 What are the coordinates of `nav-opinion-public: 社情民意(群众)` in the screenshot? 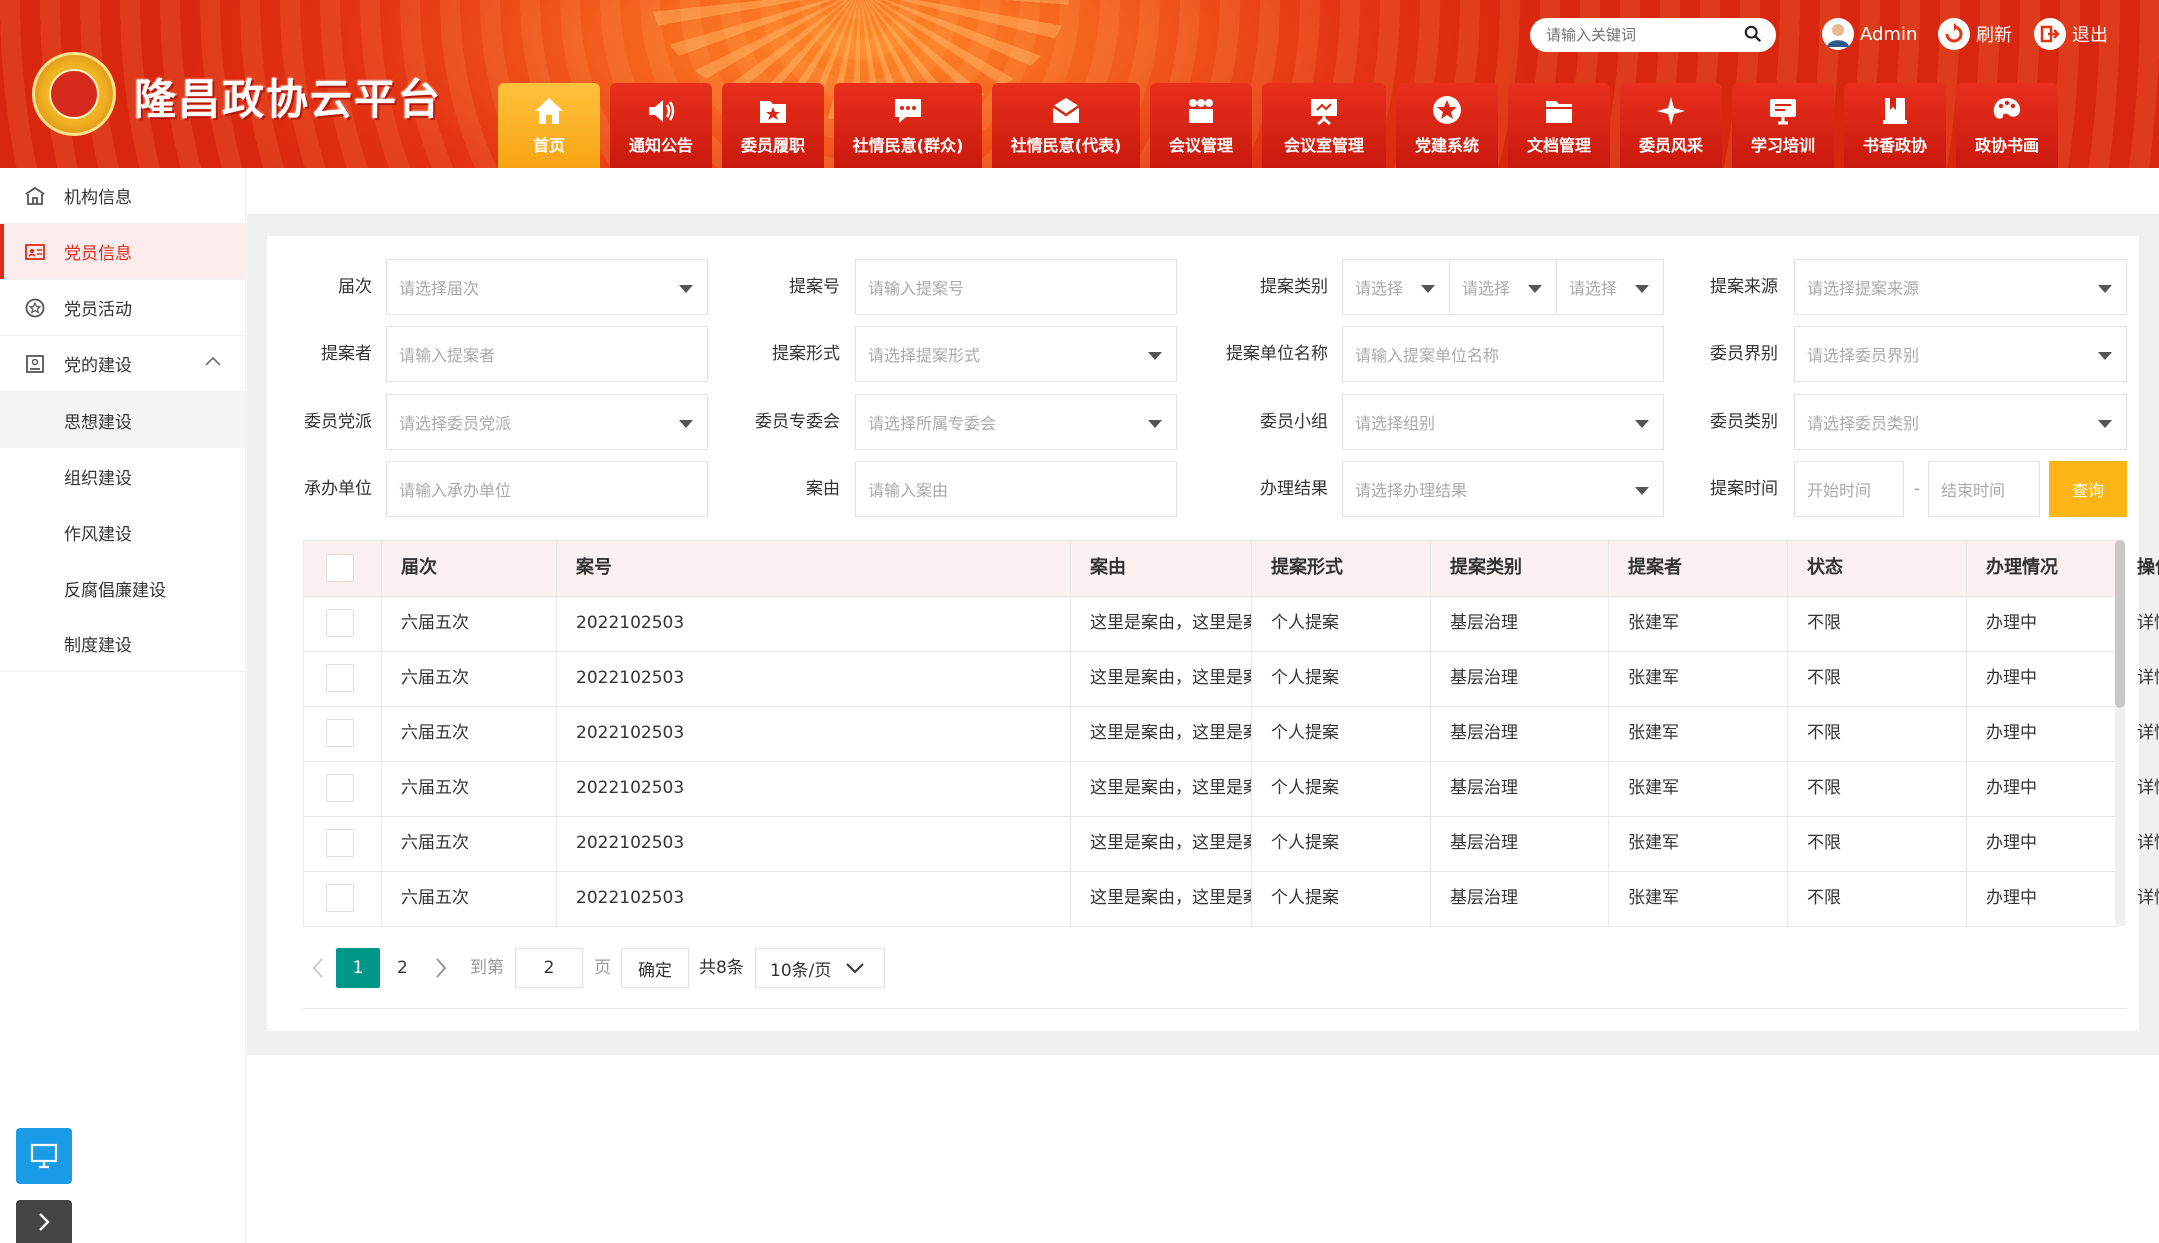 It's located at (908, 125).